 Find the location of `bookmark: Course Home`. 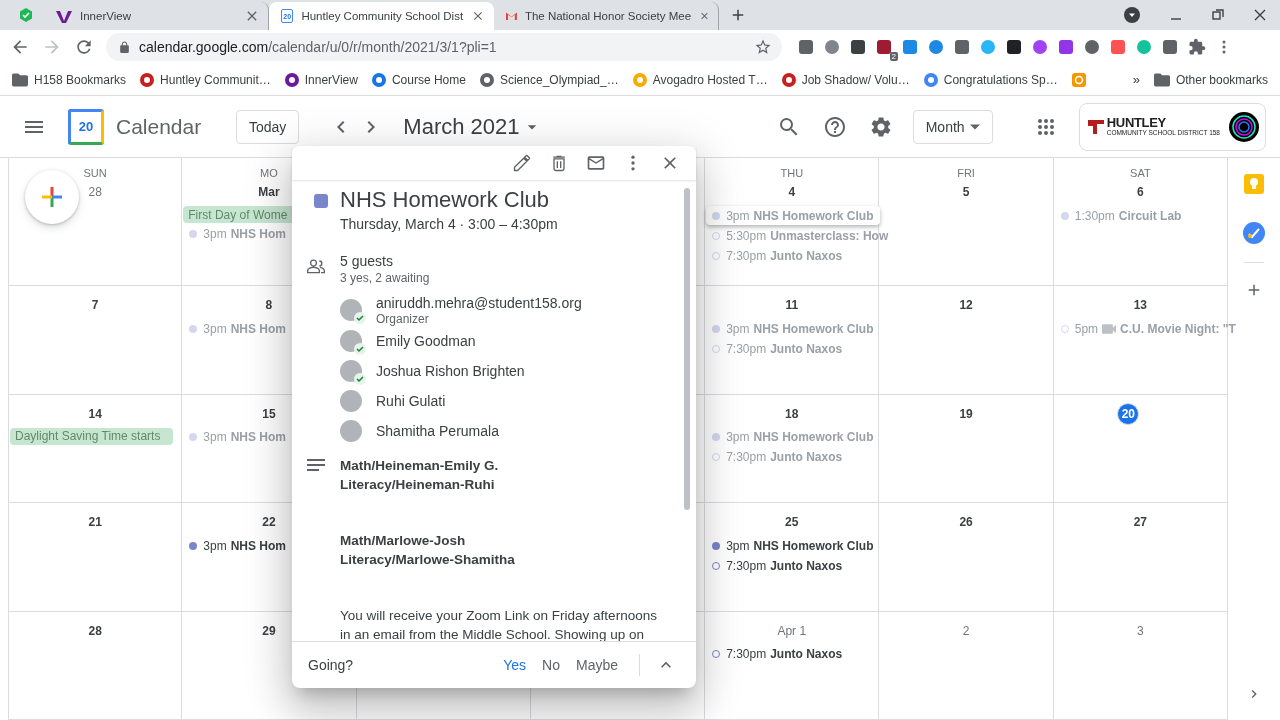

bookmark: Course Home is located at coordinates (418, 79).